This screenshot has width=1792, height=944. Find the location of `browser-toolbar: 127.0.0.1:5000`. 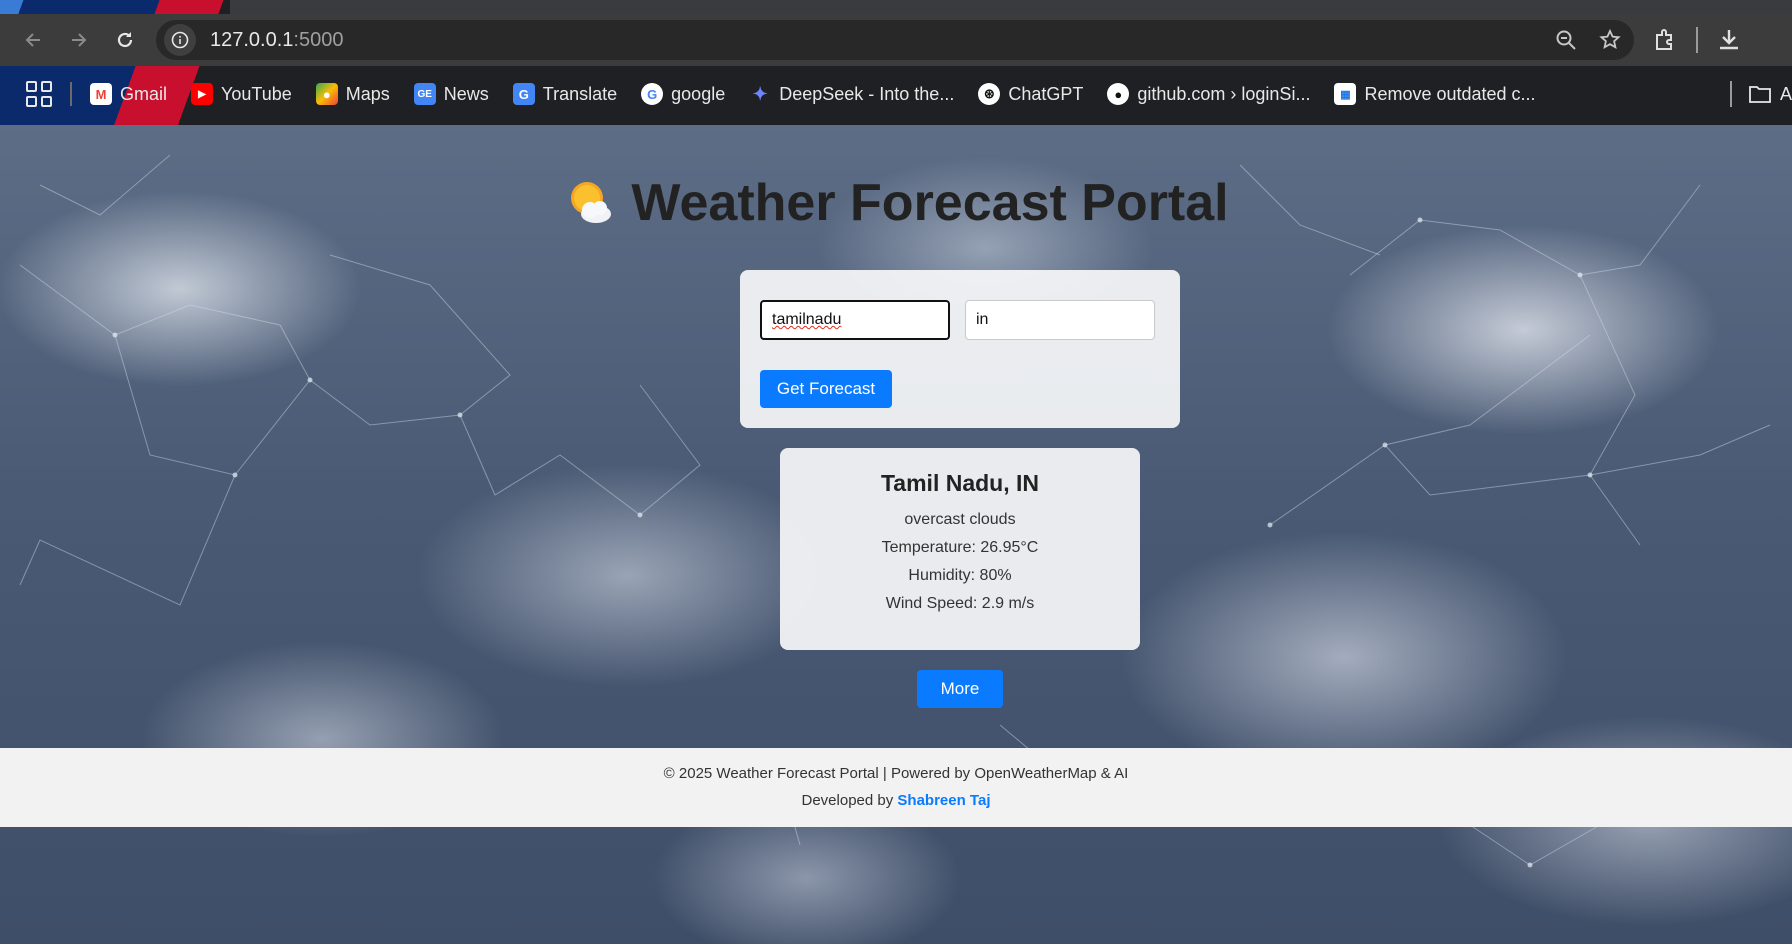

browser-toolbar: 127.0.0.1:5000 is located at coordinates (896, 40).